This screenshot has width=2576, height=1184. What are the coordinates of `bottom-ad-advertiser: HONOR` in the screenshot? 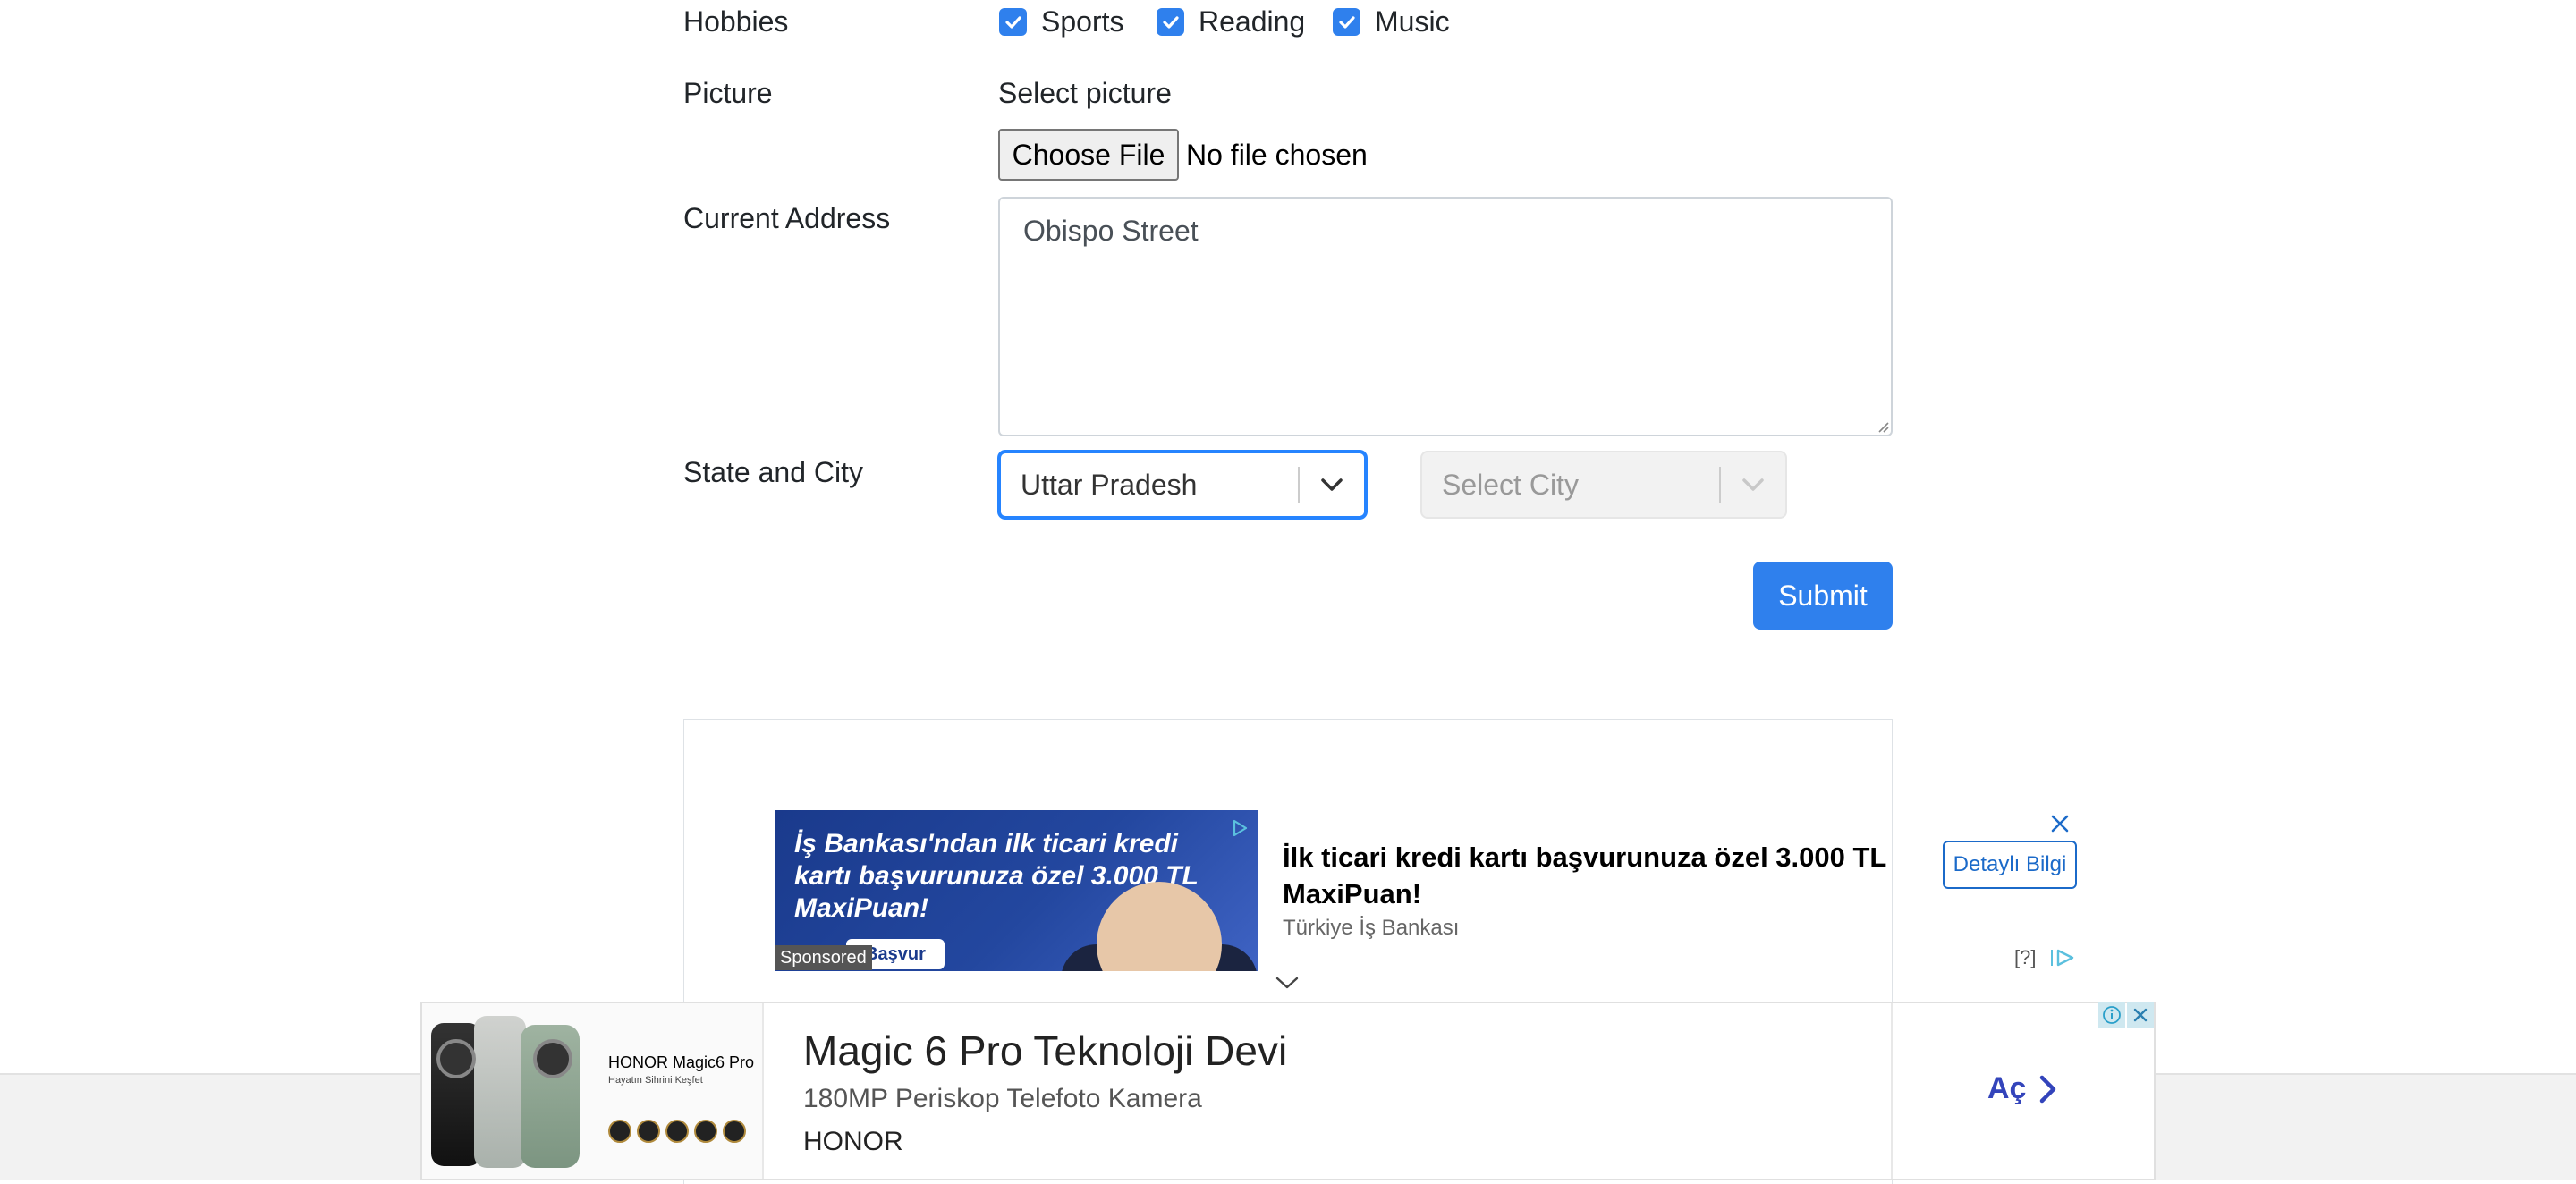 It's located at (853, 1141).